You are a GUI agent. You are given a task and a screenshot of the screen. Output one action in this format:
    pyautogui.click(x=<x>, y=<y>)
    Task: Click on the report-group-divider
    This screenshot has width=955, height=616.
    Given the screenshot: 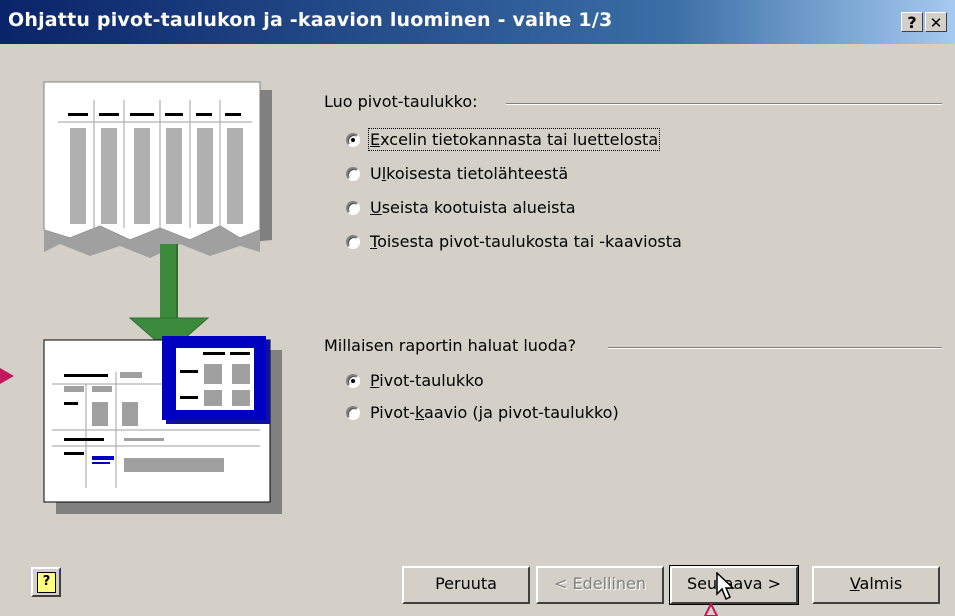 What is the action you would take?
    pyautogui.click(x=775, y=348)
    